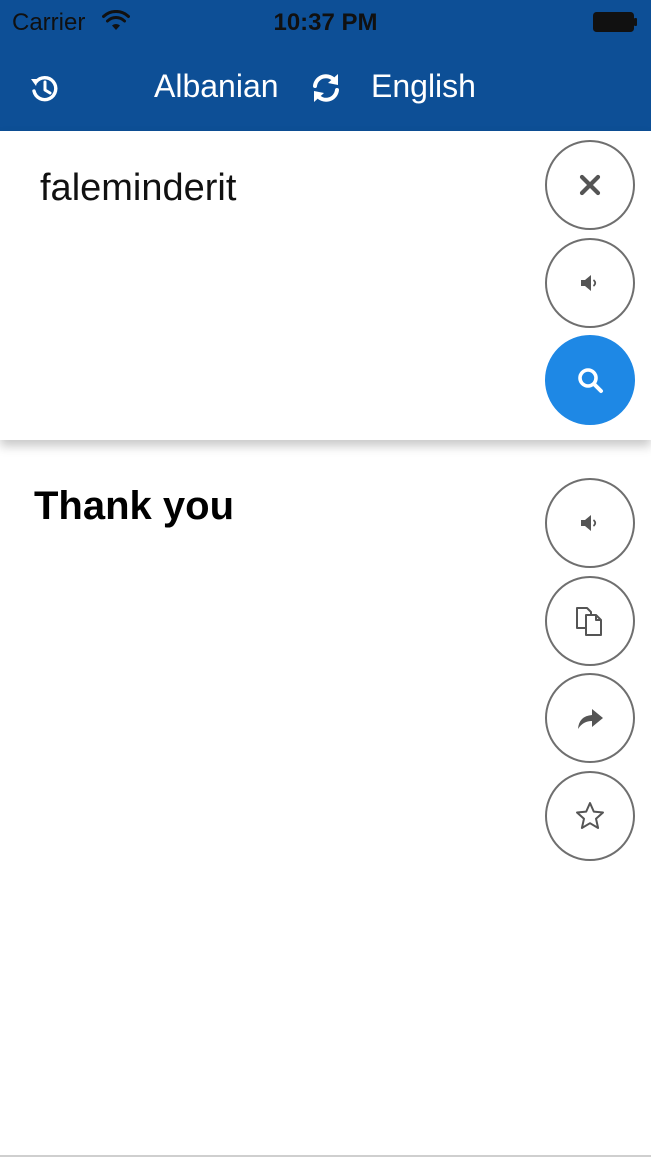 The image size is (651, 1157). I want to click on star-icon, so click(590, 815).